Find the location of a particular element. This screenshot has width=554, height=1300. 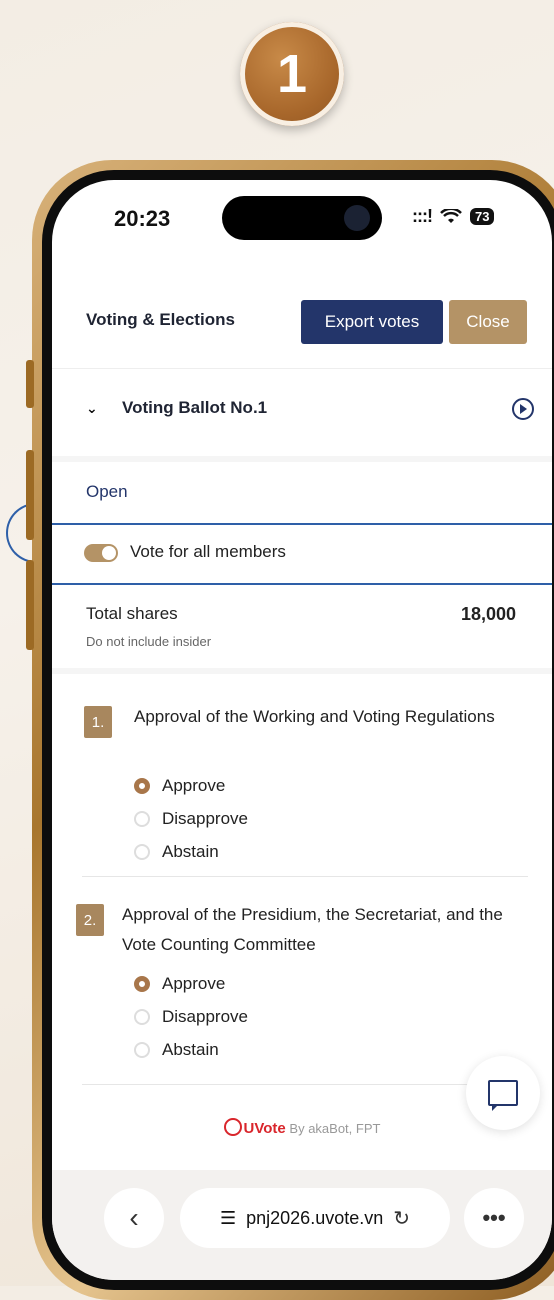

reader-icon: ☰ is located at coordinates (228, 1218).